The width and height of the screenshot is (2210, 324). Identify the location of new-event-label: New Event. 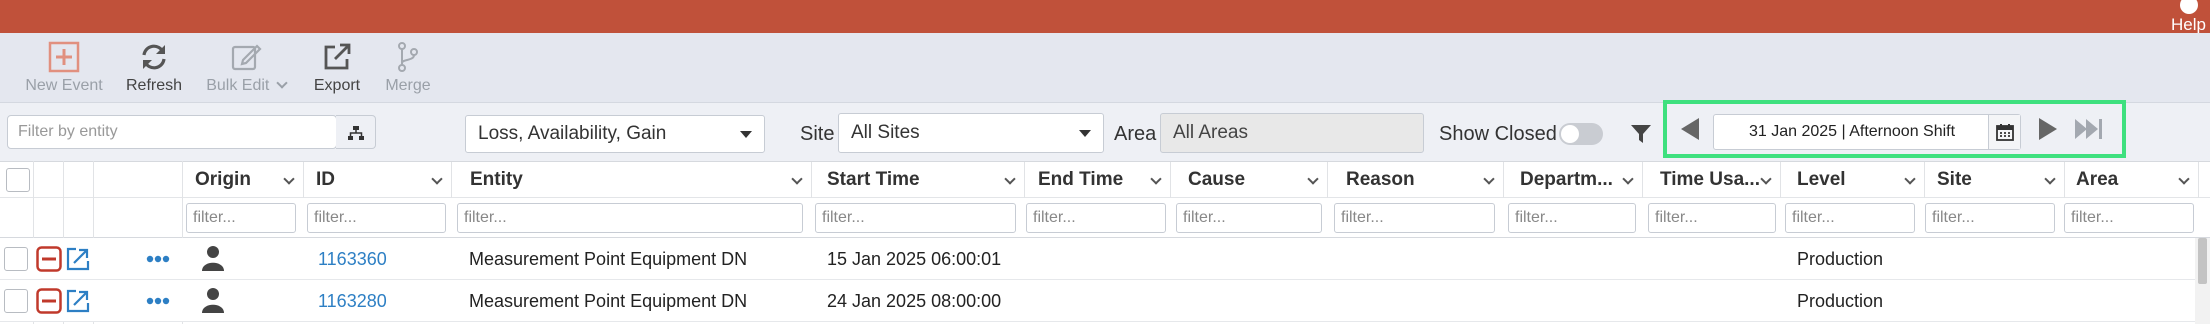
(64, 85).